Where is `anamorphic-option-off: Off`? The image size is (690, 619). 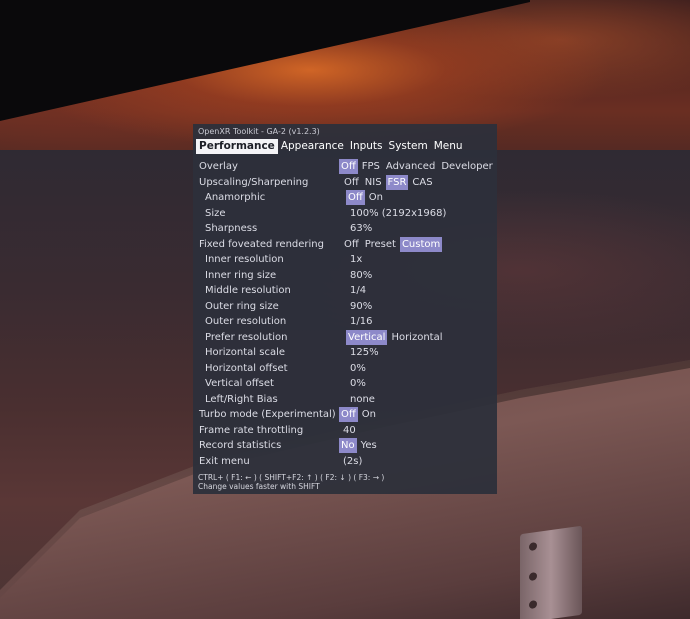
anamorphic-option-off: Off is located at coordinates (355, 197).